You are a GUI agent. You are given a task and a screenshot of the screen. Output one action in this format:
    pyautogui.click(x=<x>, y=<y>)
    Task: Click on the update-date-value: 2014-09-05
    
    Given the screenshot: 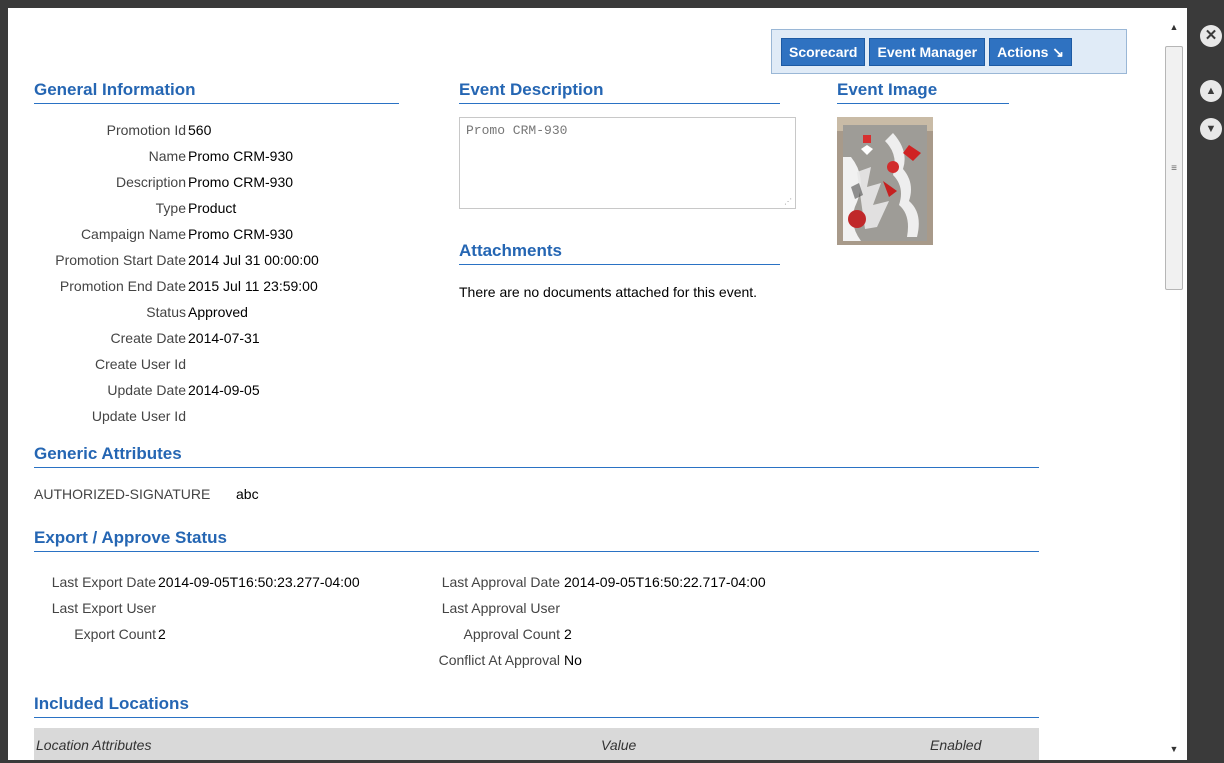 What is the action you would take?
    pyautogui.click(x=224, y=390)
    